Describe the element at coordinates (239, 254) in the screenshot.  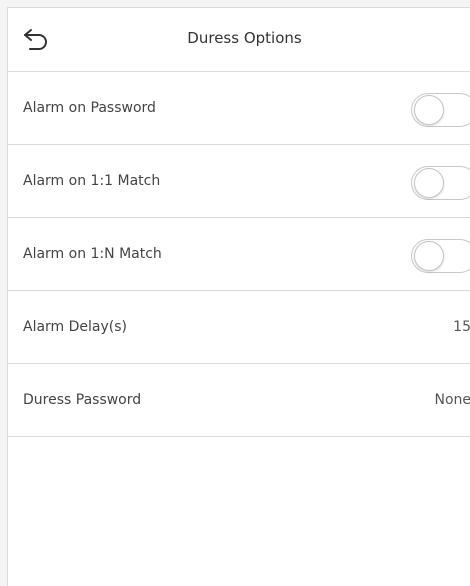
I see `setting-row-alarm-on-1-n-match: Alarm on 1:N Match` at that location.